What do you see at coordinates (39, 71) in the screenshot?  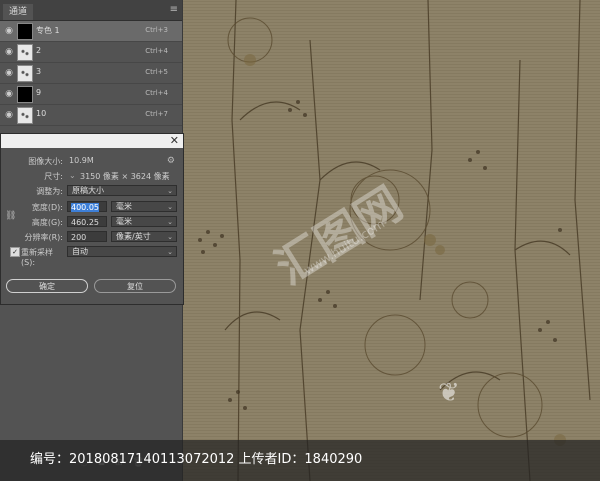 I see `channel-name: 3` at bounding box center [39, 71].